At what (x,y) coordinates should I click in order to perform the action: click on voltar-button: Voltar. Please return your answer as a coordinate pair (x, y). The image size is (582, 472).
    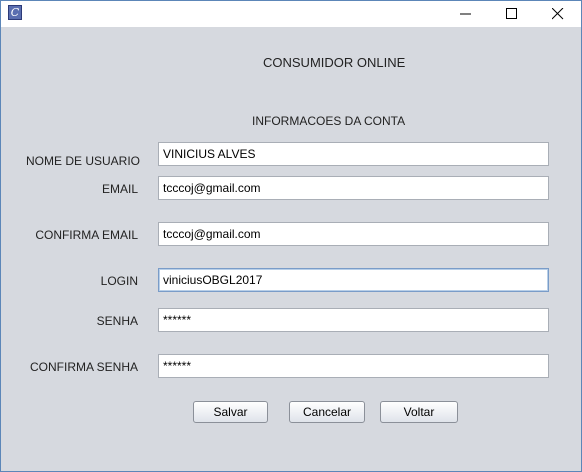
    Looking at the image, I should click on (419, 412).